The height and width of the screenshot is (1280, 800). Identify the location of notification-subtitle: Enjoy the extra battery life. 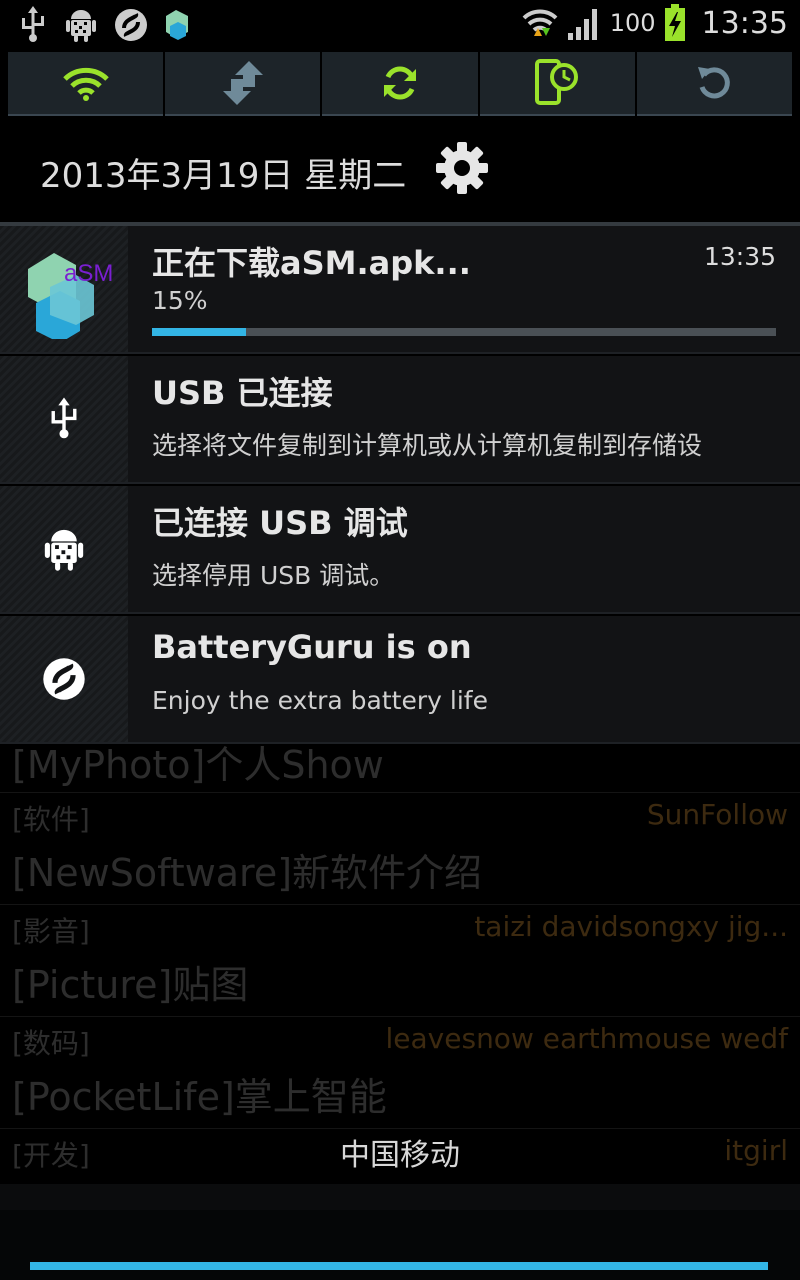
(320, 700).